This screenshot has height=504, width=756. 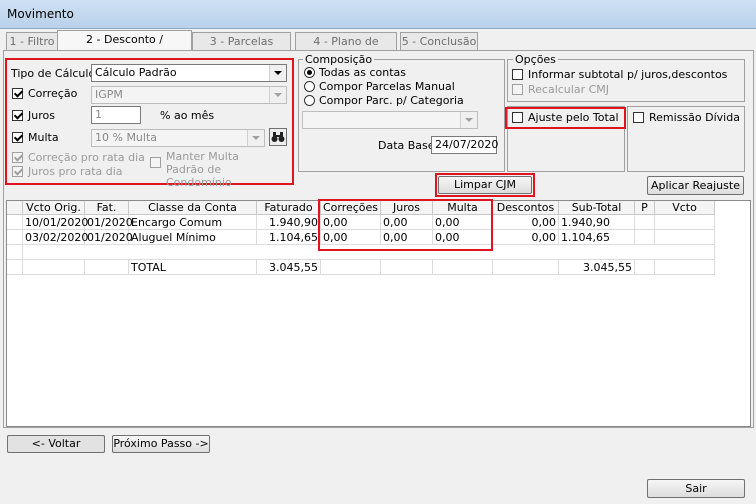 I want to click on correcao-select: IGPM, so click(x=189, y=95).